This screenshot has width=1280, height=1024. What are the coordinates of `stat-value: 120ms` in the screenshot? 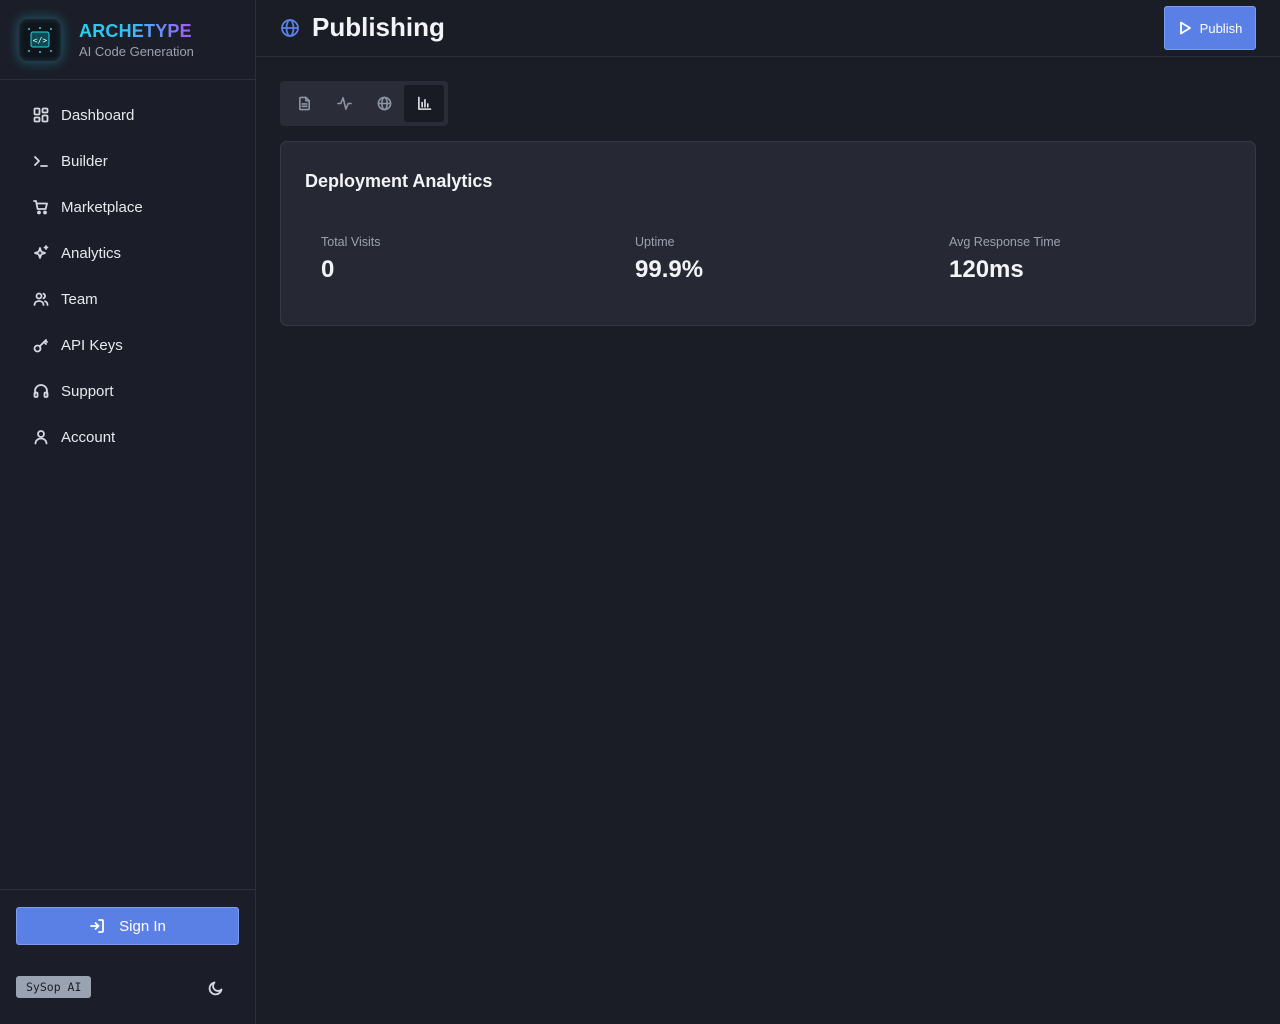 It's located at (986, 269).